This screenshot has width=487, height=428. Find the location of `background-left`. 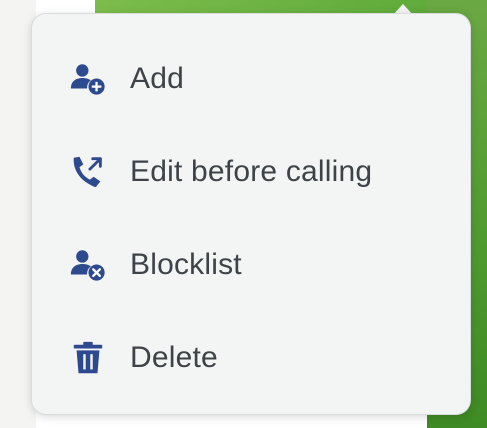

background-left is located at coordinates (18, 214).